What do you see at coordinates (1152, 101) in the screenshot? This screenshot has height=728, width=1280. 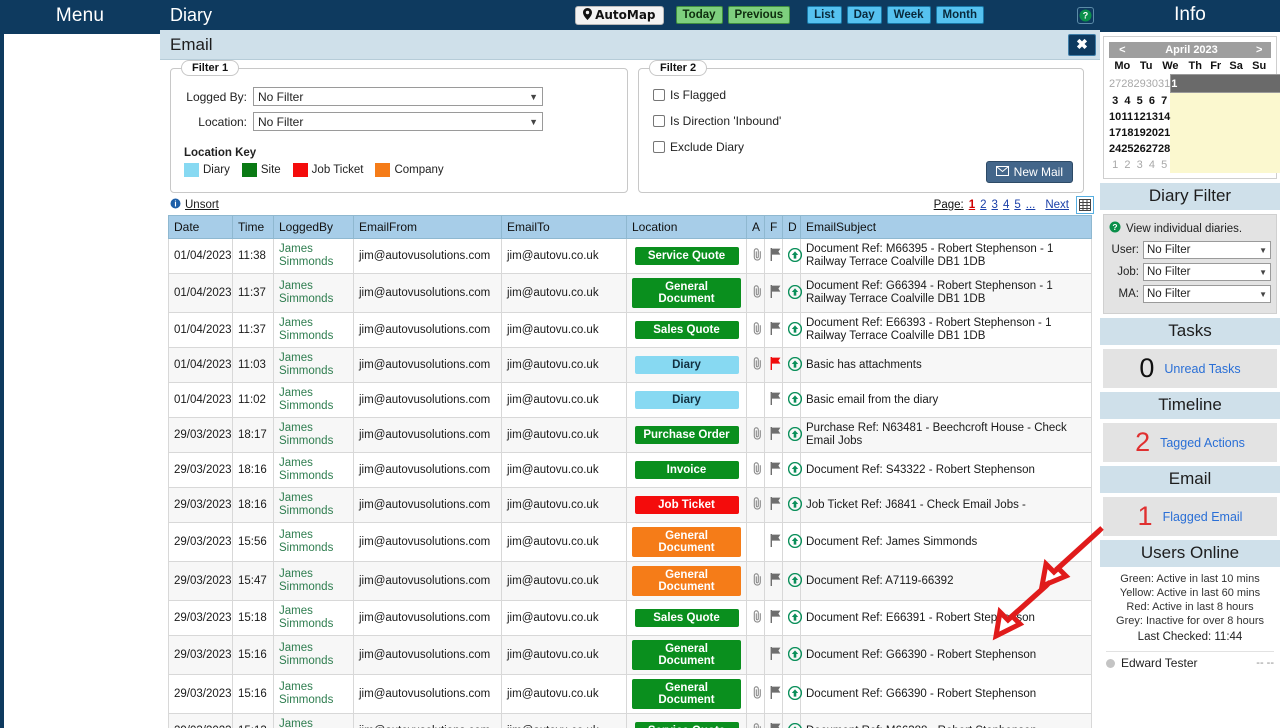 I see `calendar-day: 6` at bounding box center [1152, 101].